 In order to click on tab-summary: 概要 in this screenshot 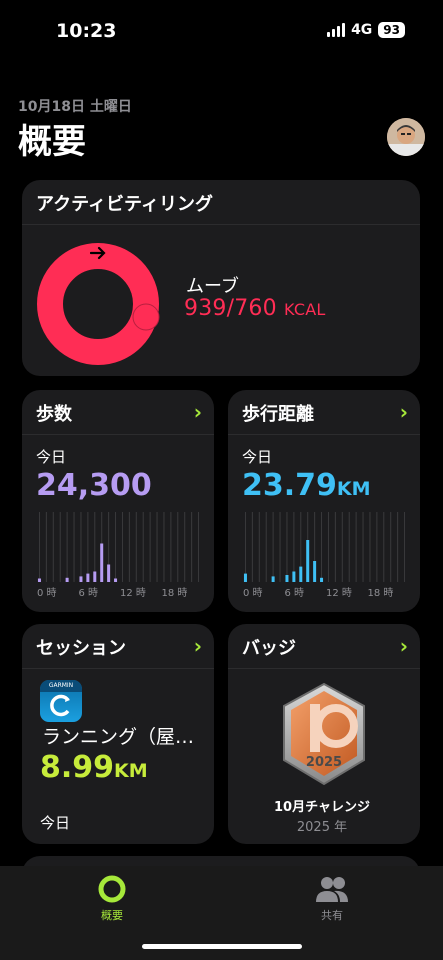, I will do `click(112, 898)`.